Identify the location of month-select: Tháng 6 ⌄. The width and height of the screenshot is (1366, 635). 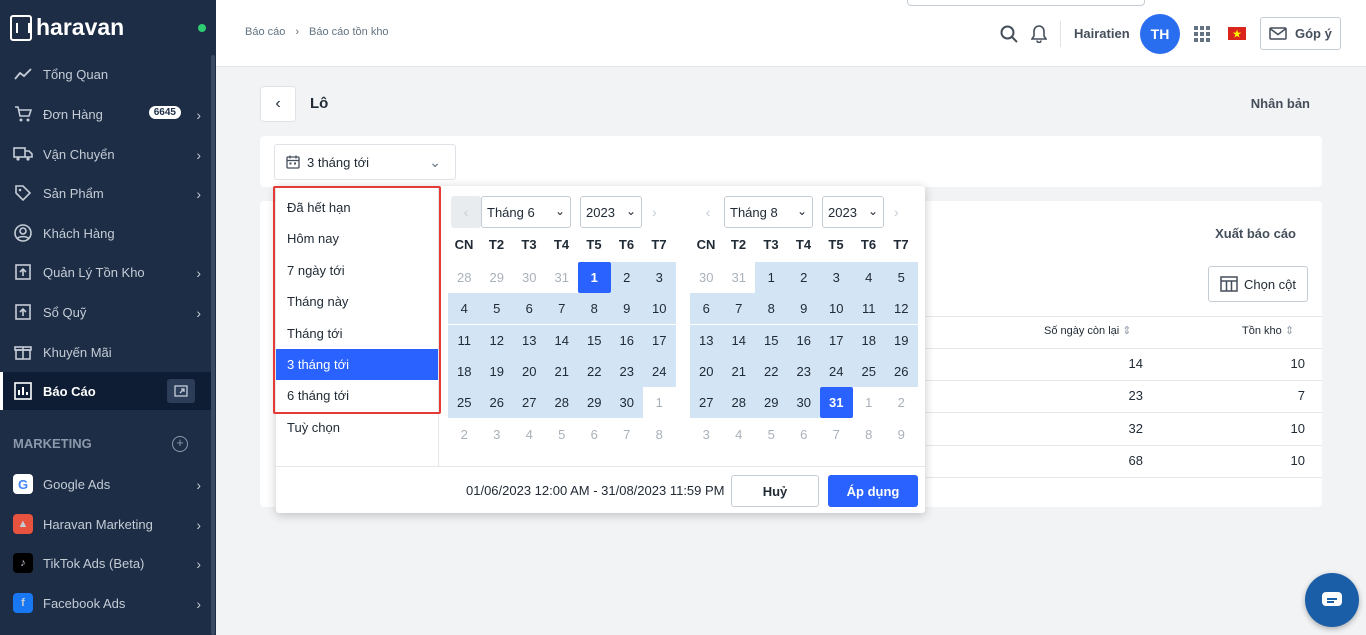
(526, 212).